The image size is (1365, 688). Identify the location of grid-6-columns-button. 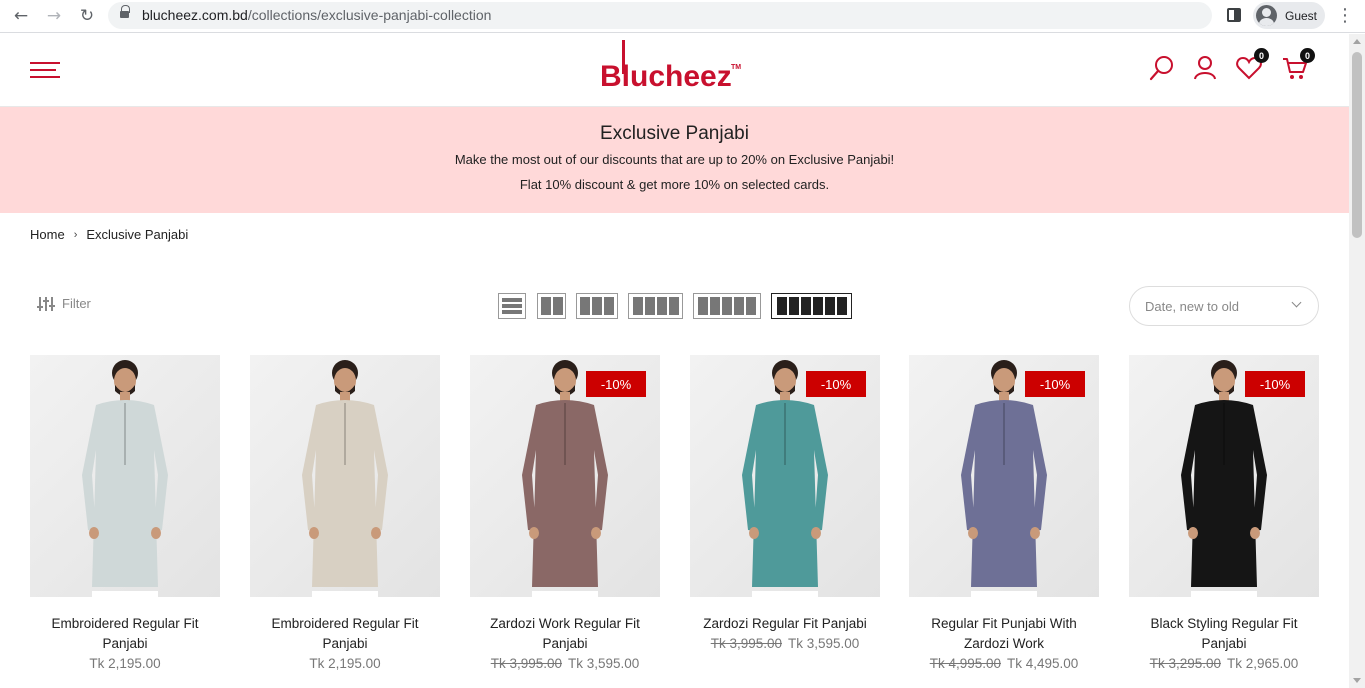
(811, 306).